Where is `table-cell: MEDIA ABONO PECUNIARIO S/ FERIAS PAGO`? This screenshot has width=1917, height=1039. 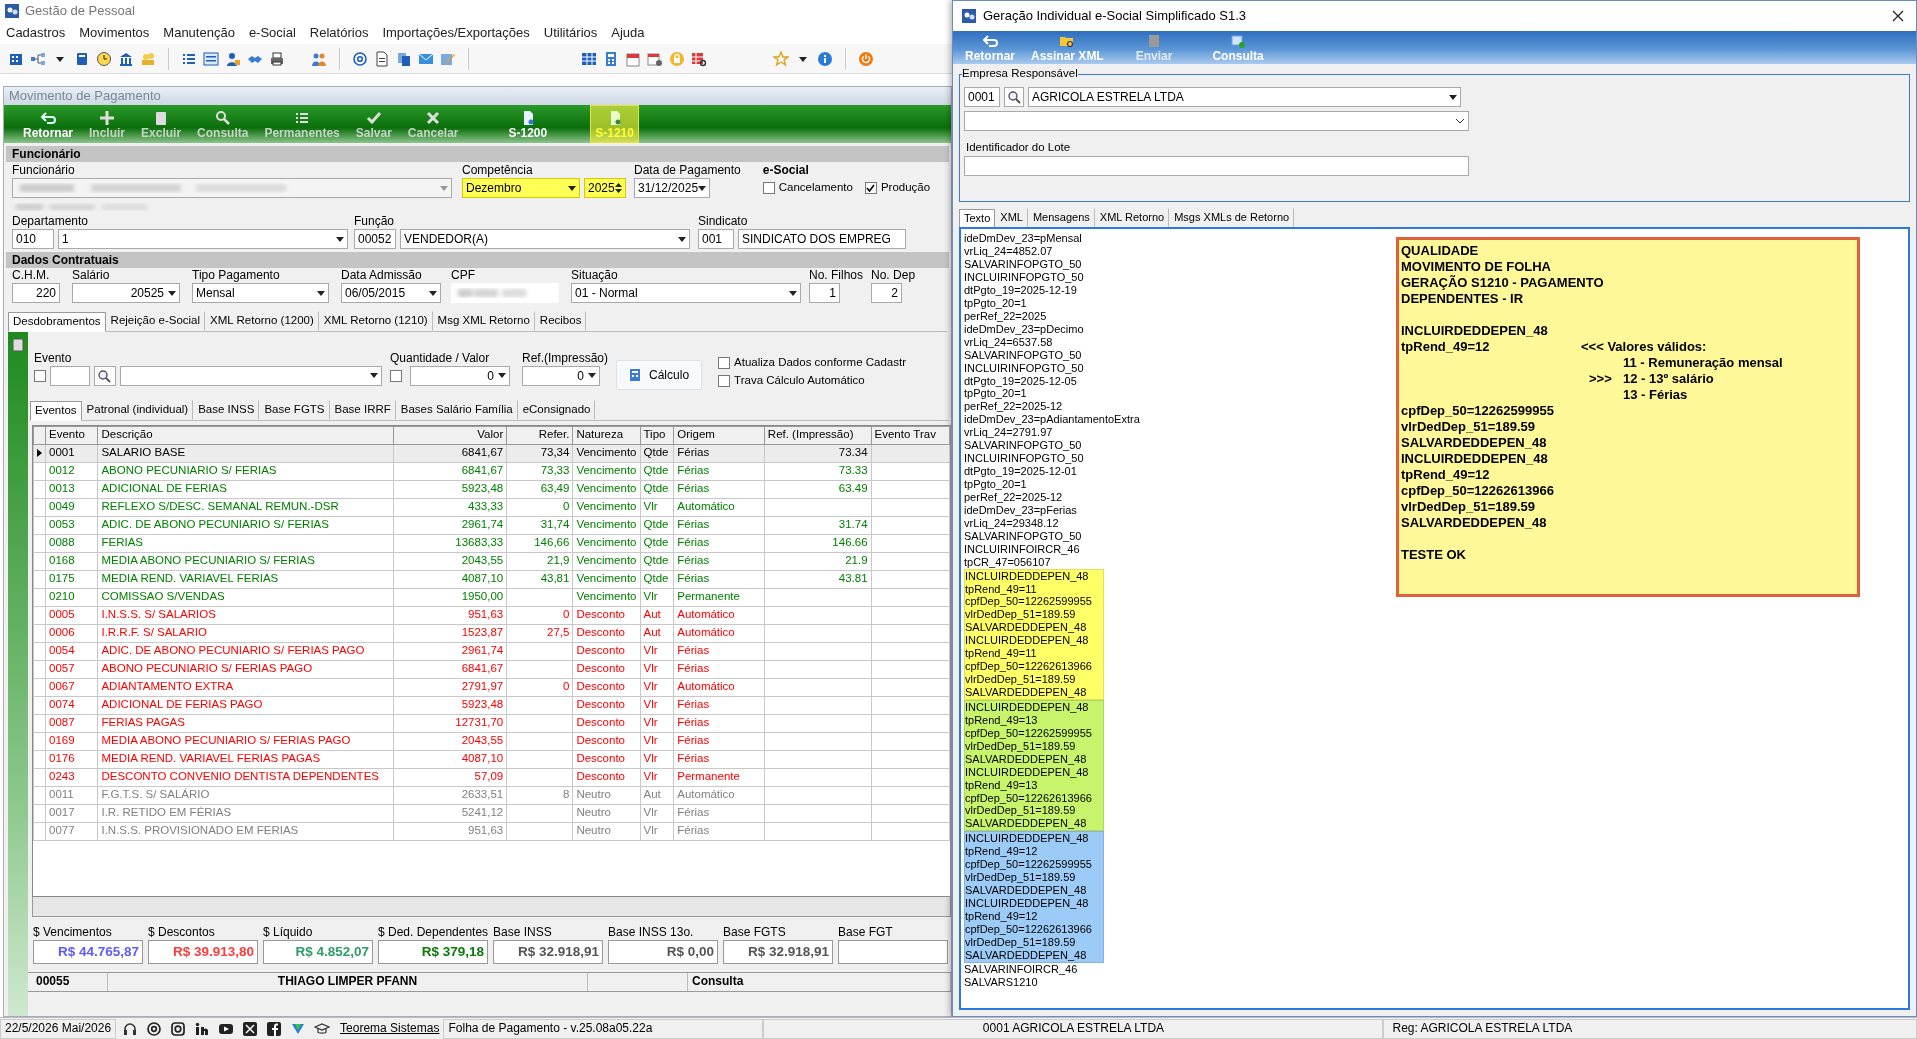 table-cell: MEDIA ABONO PECUNIARIO S/ FERIAS PAGO is located at coordinates (245, 741).